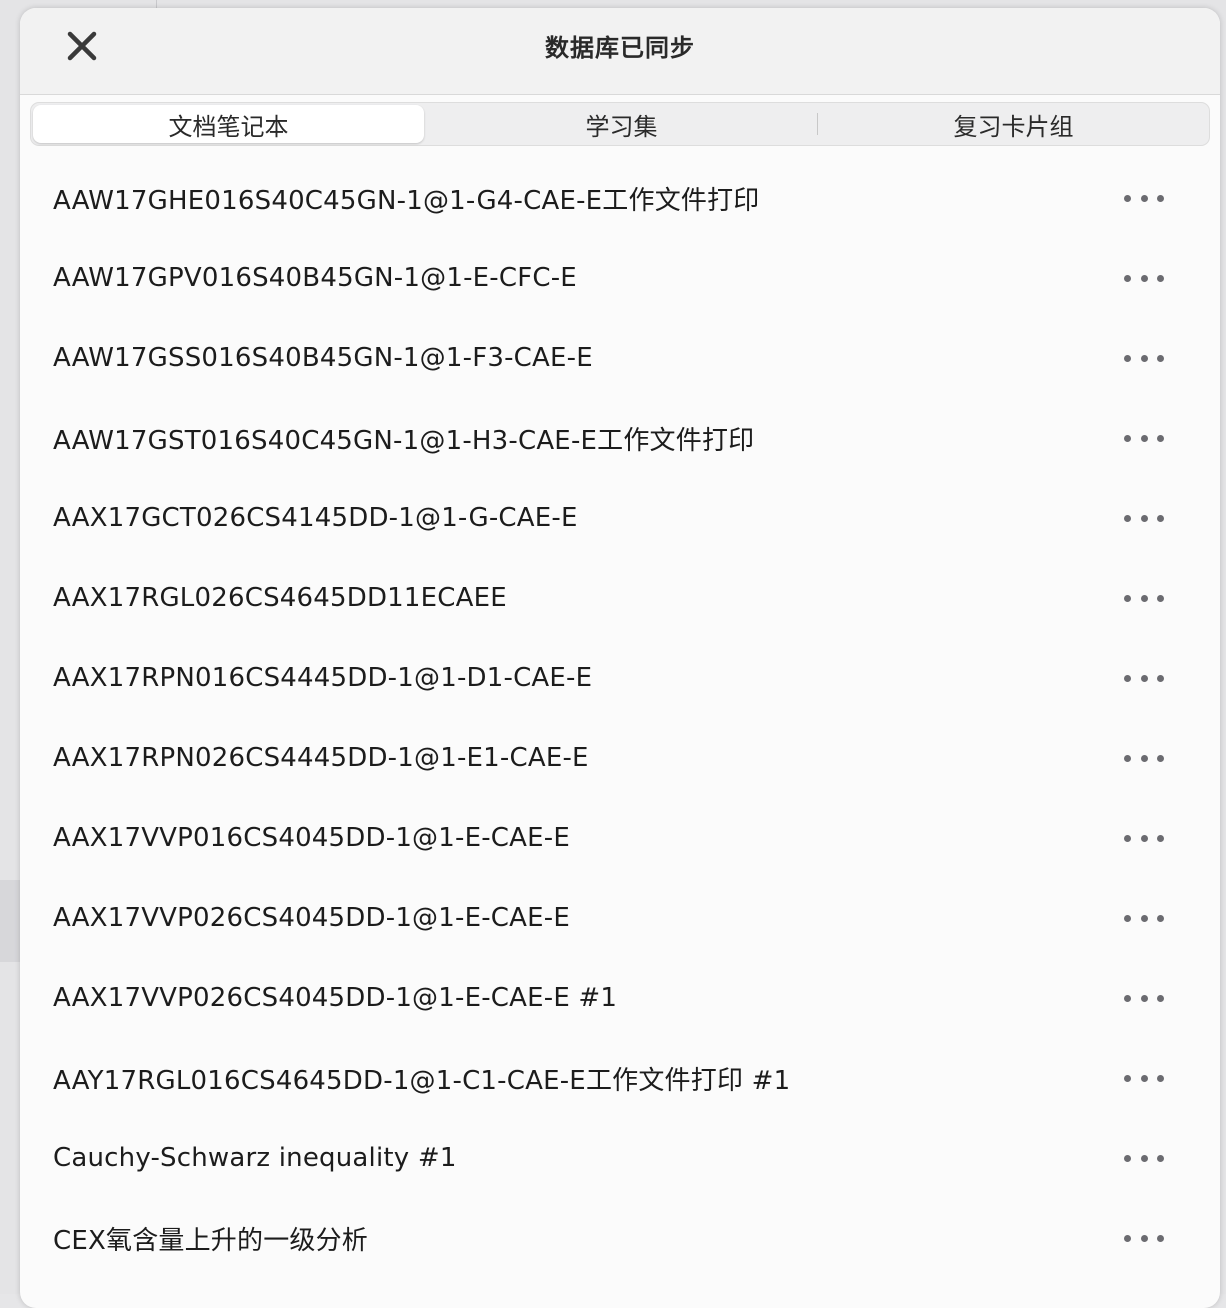 Image resolution: width=1226 pixels, height=1308 pixels. What do you see at coordinates (620, 48) in the screenshot?
I see `sheet-title: 数据库已同步` at bounding box center [620, 48].